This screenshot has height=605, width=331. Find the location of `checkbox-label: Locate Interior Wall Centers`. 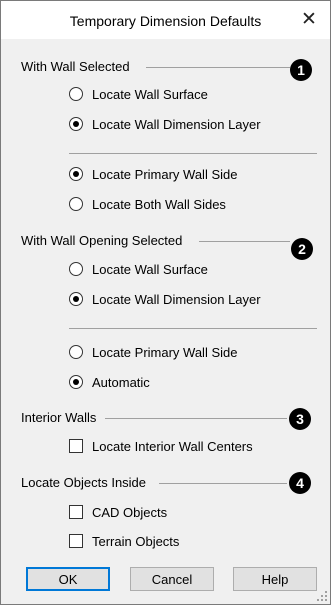

checkbox-label: Locate Interior Wall Centers is located at coordinates (172, 446).